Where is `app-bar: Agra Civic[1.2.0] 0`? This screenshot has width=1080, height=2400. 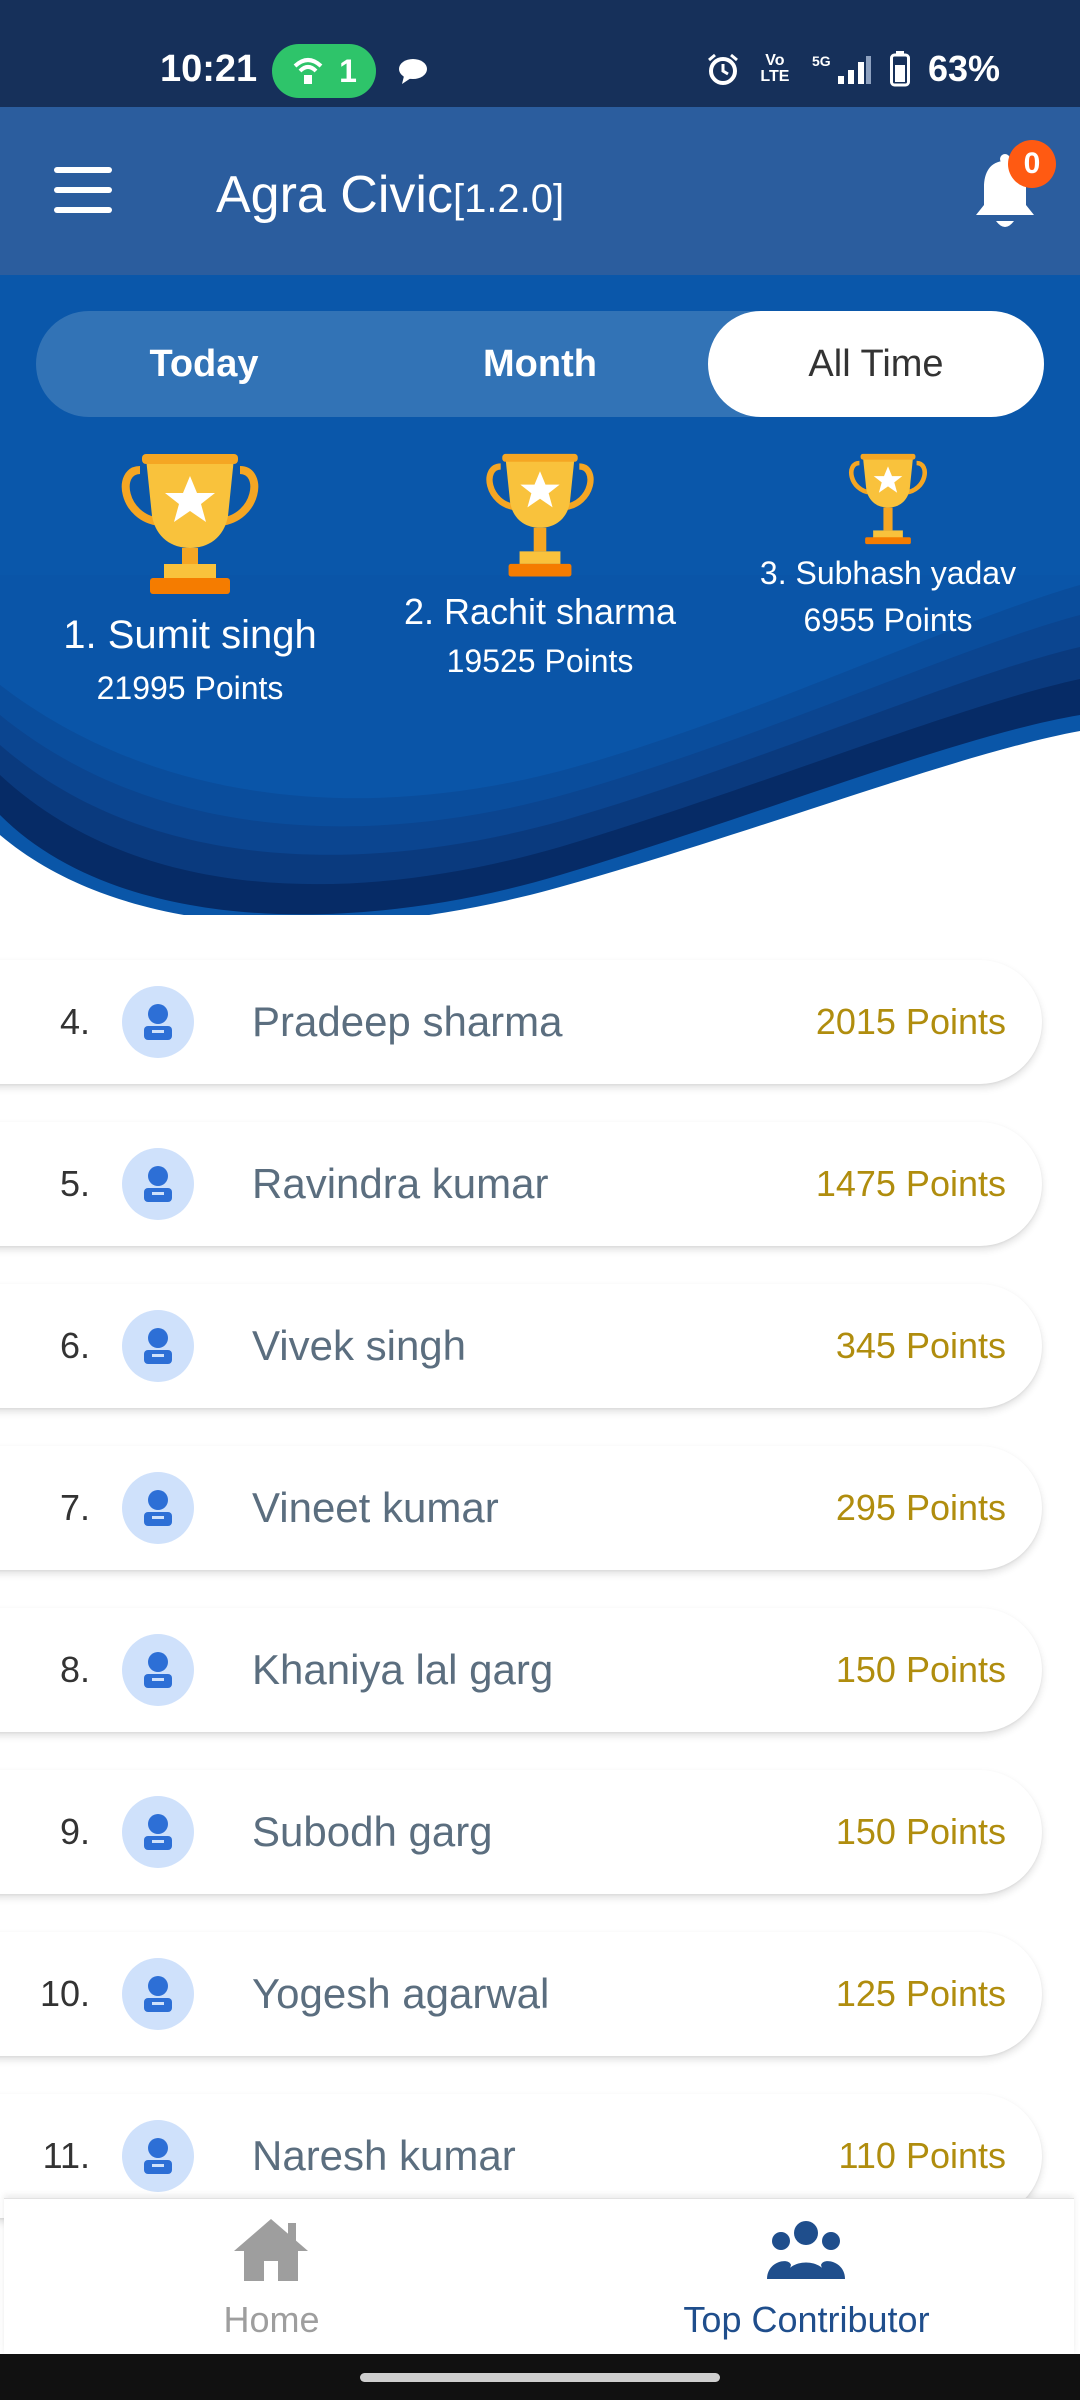
app-bar: Agra Civic[1.2.0] 0 is located at coordinates (540, 191).